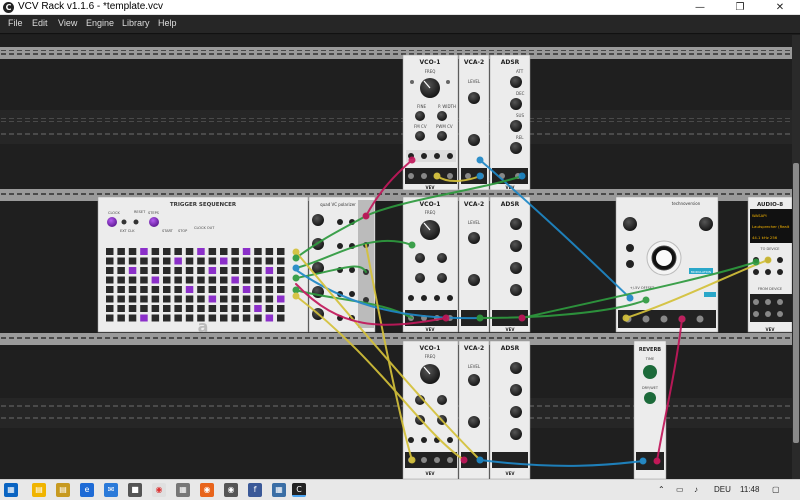 The image size is (800, 500). I want to click on menu-library: Library, so click(136, 23).